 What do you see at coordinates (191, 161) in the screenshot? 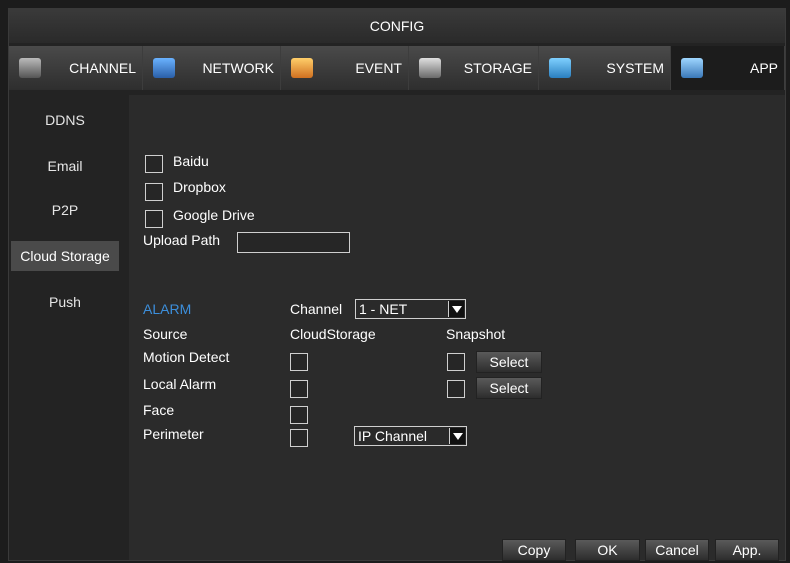
I see `baidu-label: Baidu` at bounding box center [191, 161].